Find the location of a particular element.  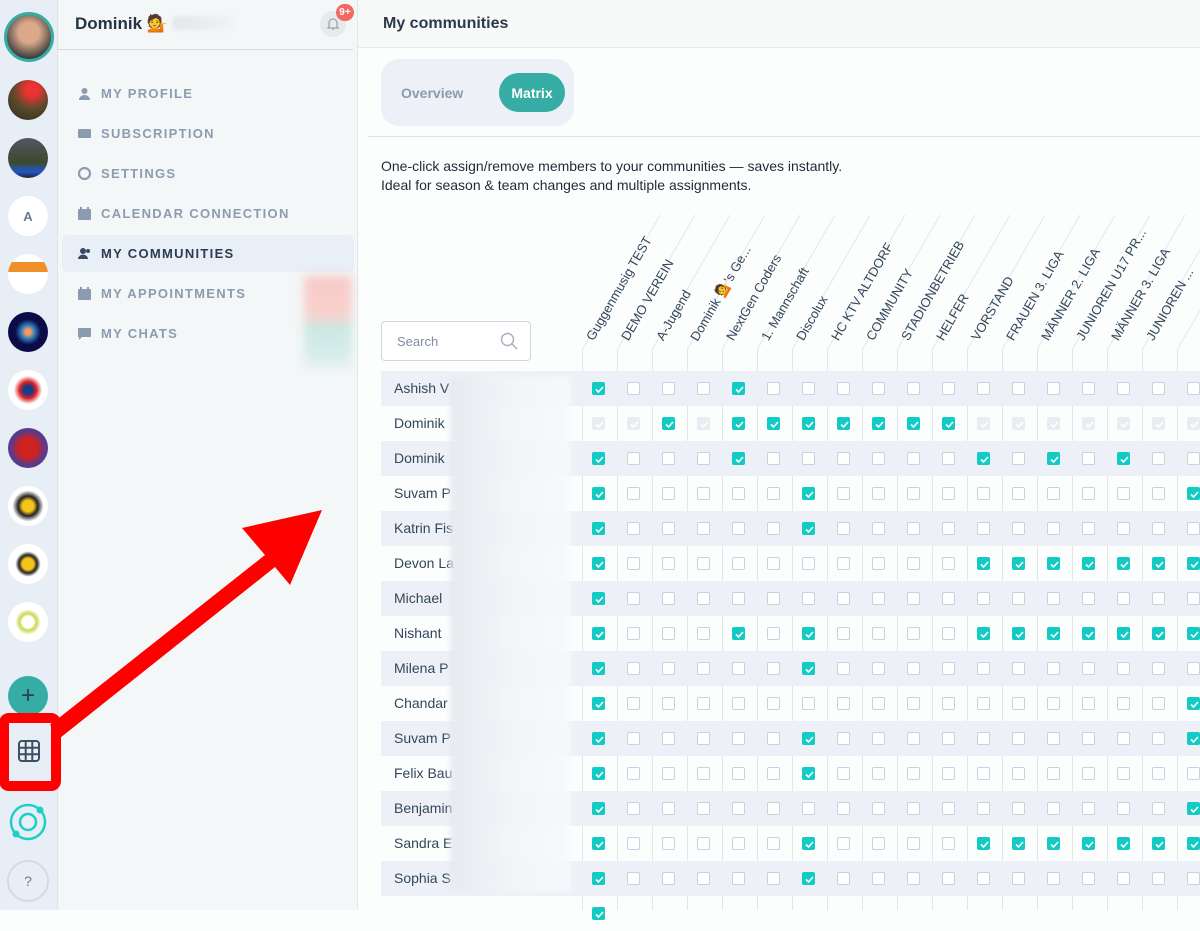

user-avatar is located at coordinates (29, 37).